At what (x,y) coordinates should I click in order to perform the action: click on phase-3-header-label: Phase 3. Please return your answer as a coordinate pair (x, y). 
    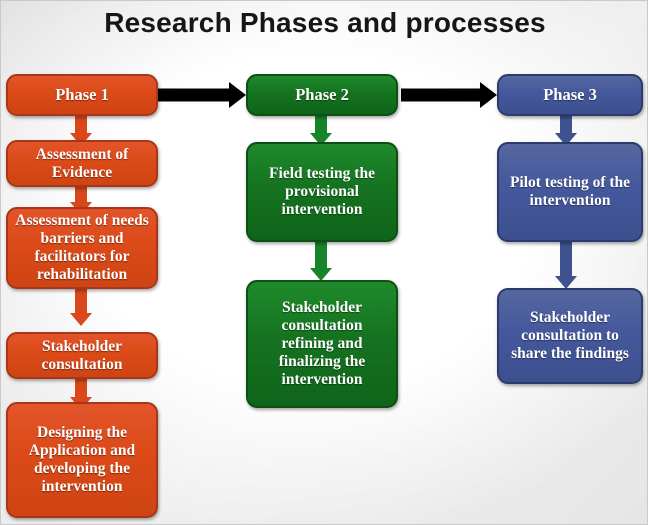
    Looking at the image, I should click on (570, 95).